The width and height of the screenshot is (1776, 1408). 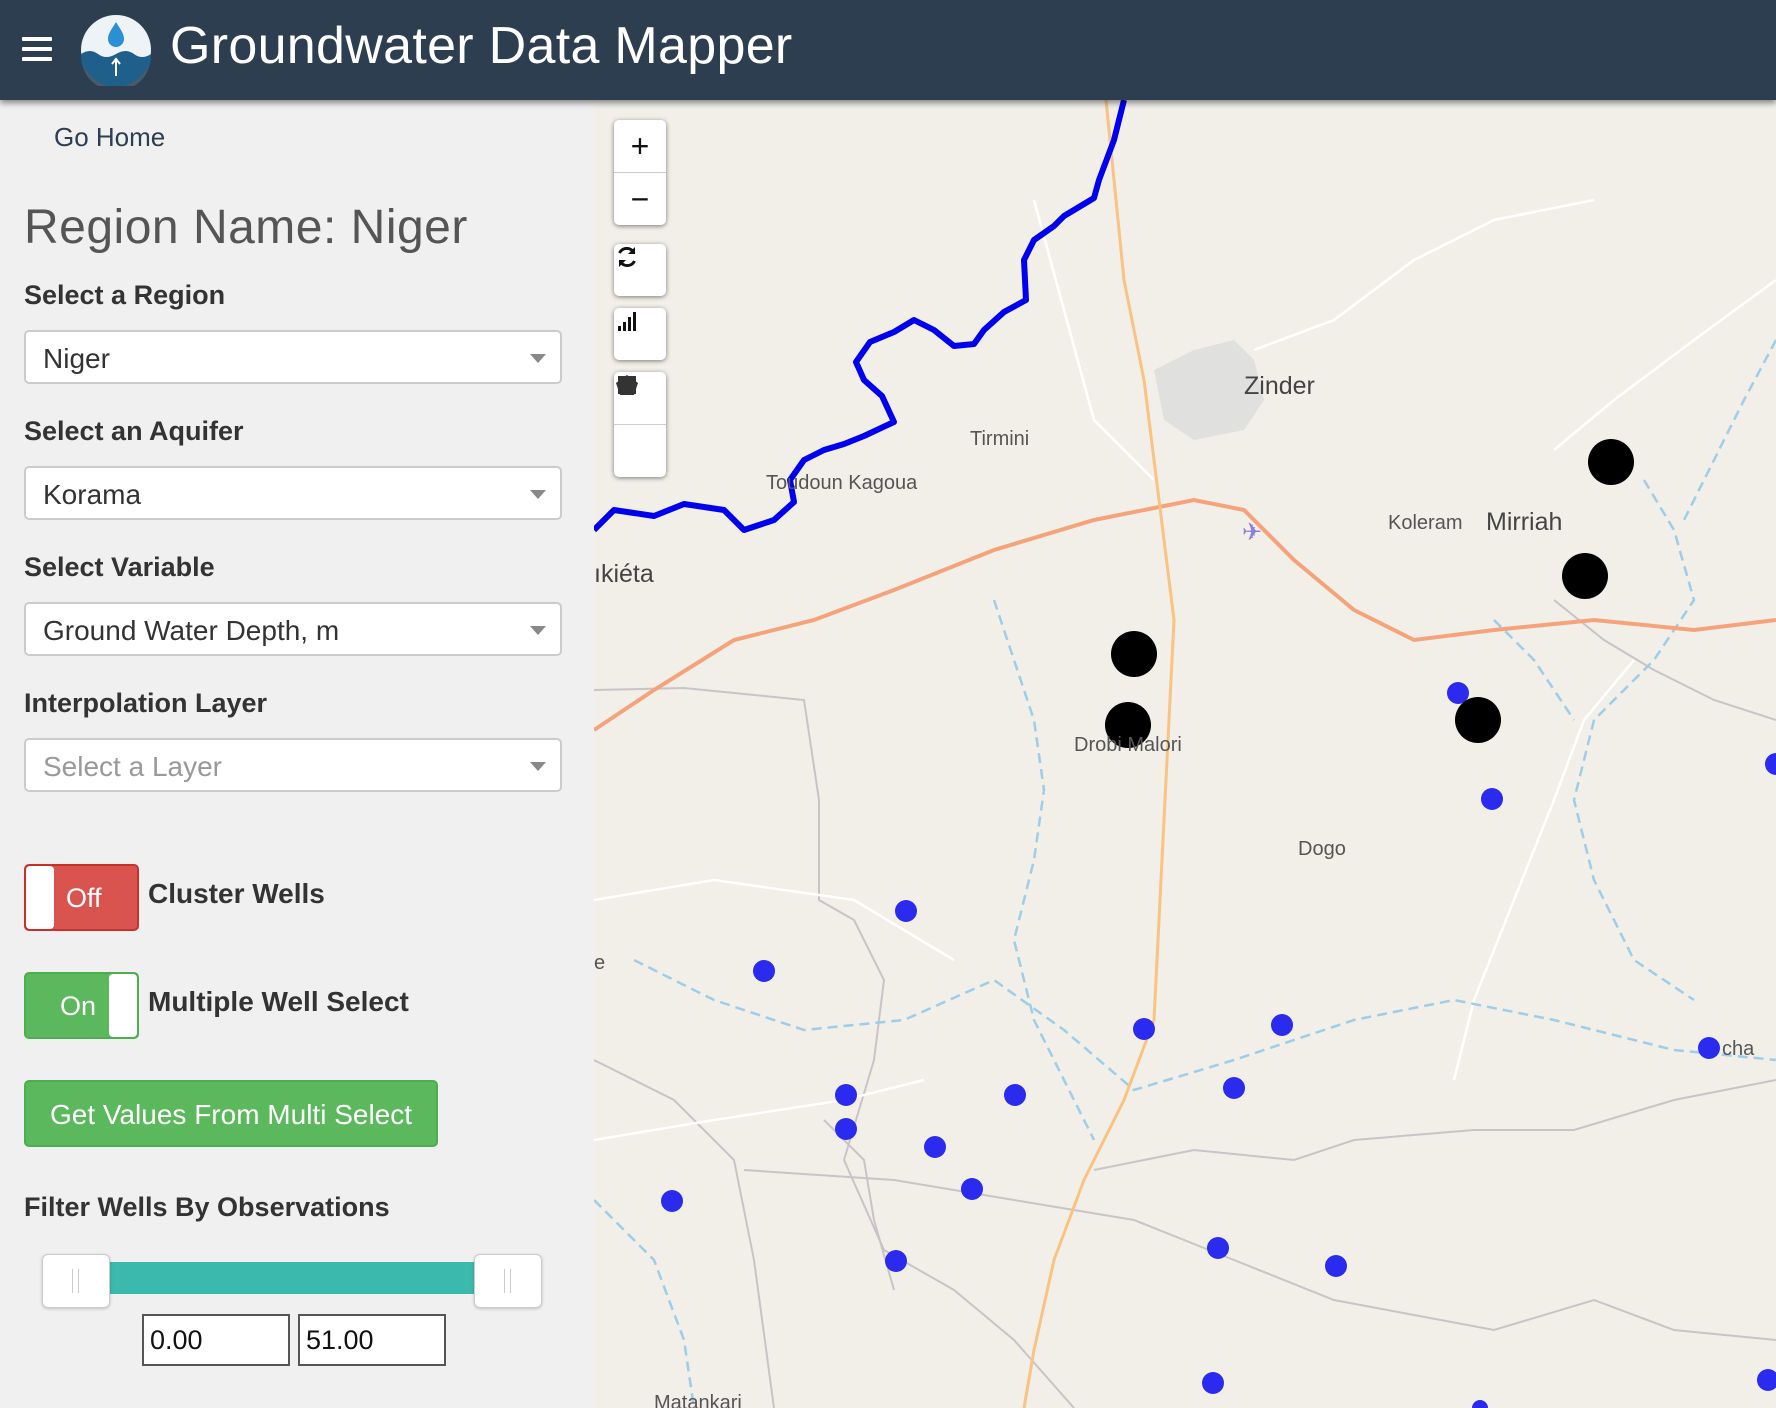 I want to click on place-label-mirriah: Mirriah, so click(x=1524, y=522).